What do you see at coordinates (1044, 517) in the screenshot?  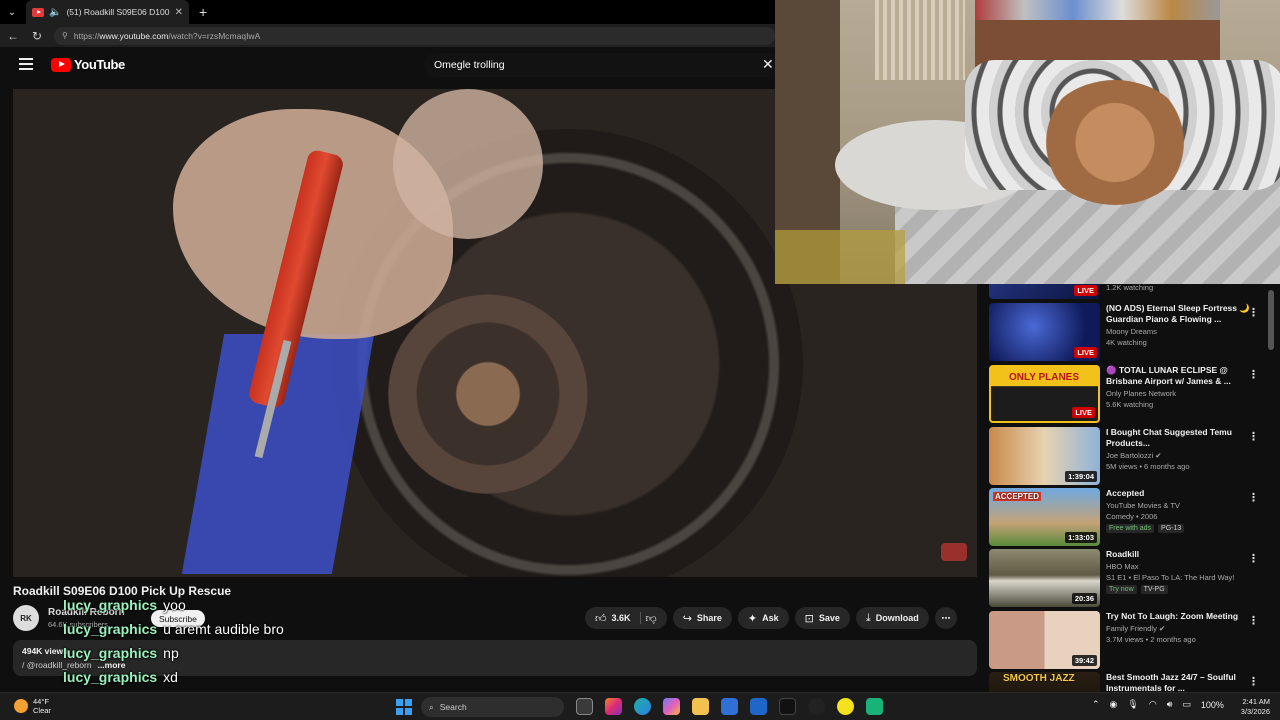 I see `video-thumbnail: ACCEPTED 1:33:03` at bounding box center [1044, 517].